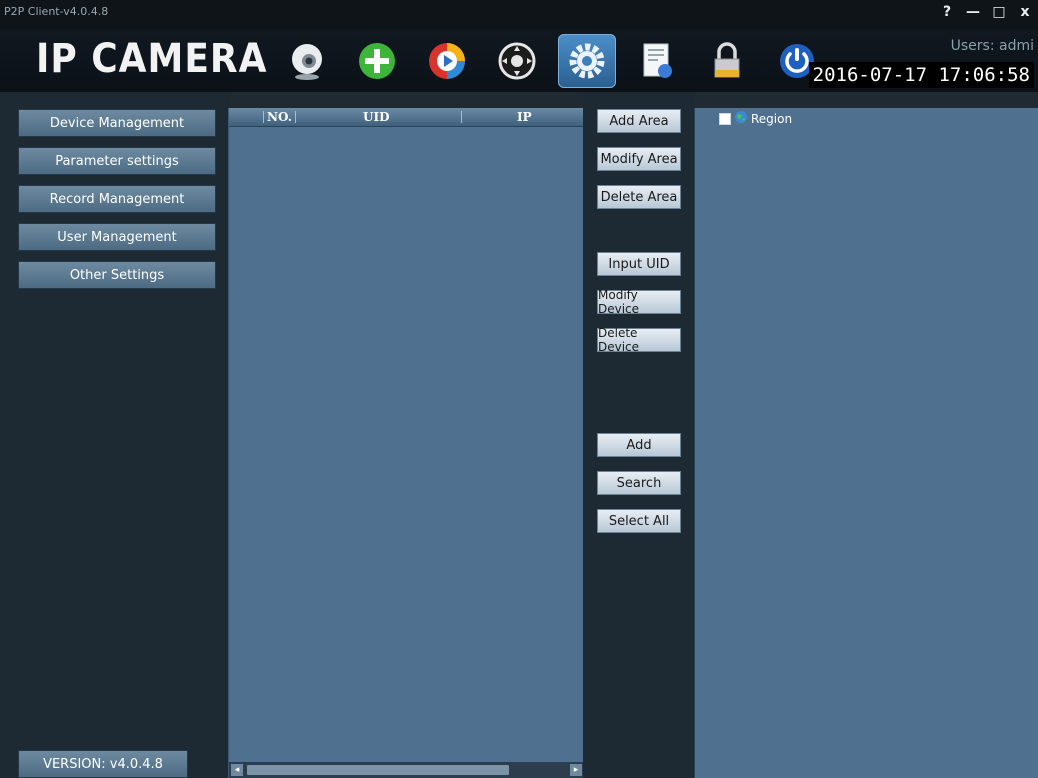  I want to click on delete-device-button: Delete Device, so click(639, 340).